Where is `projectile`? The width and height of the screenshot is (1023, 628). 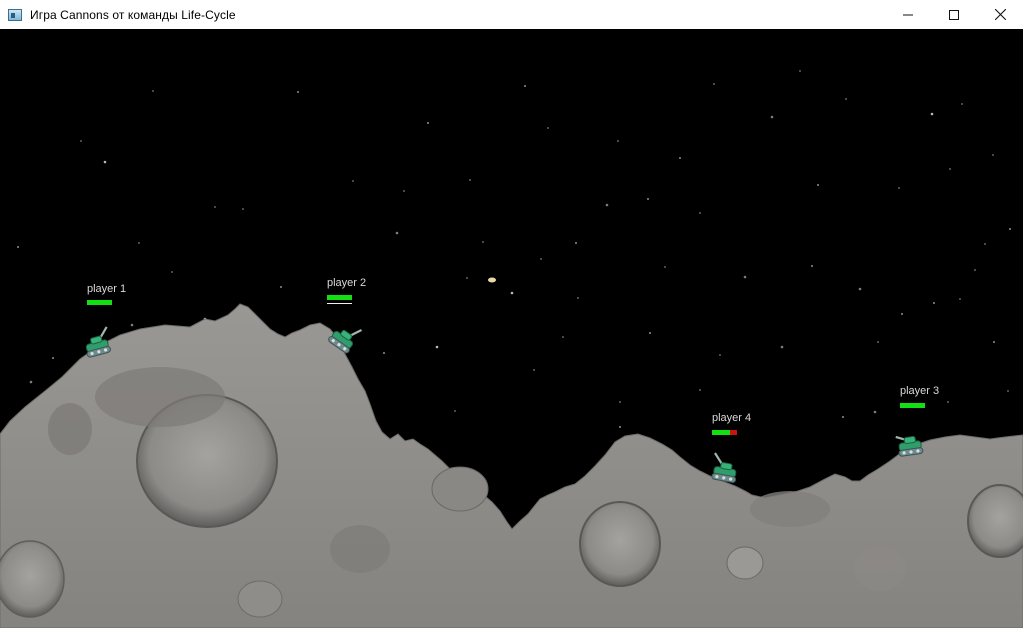
projectile is located at coordinates (492, 280).